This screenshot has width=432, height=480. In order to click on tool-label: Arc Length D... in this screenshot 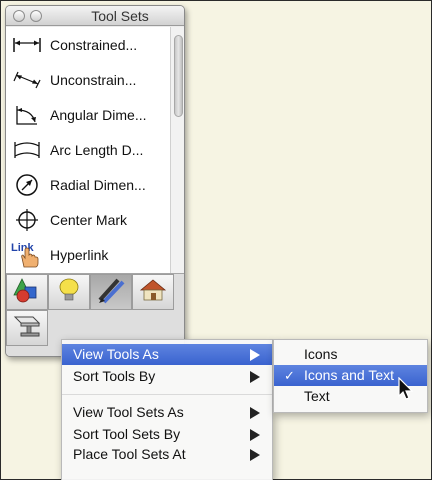, I will do `click(97, 149)`.